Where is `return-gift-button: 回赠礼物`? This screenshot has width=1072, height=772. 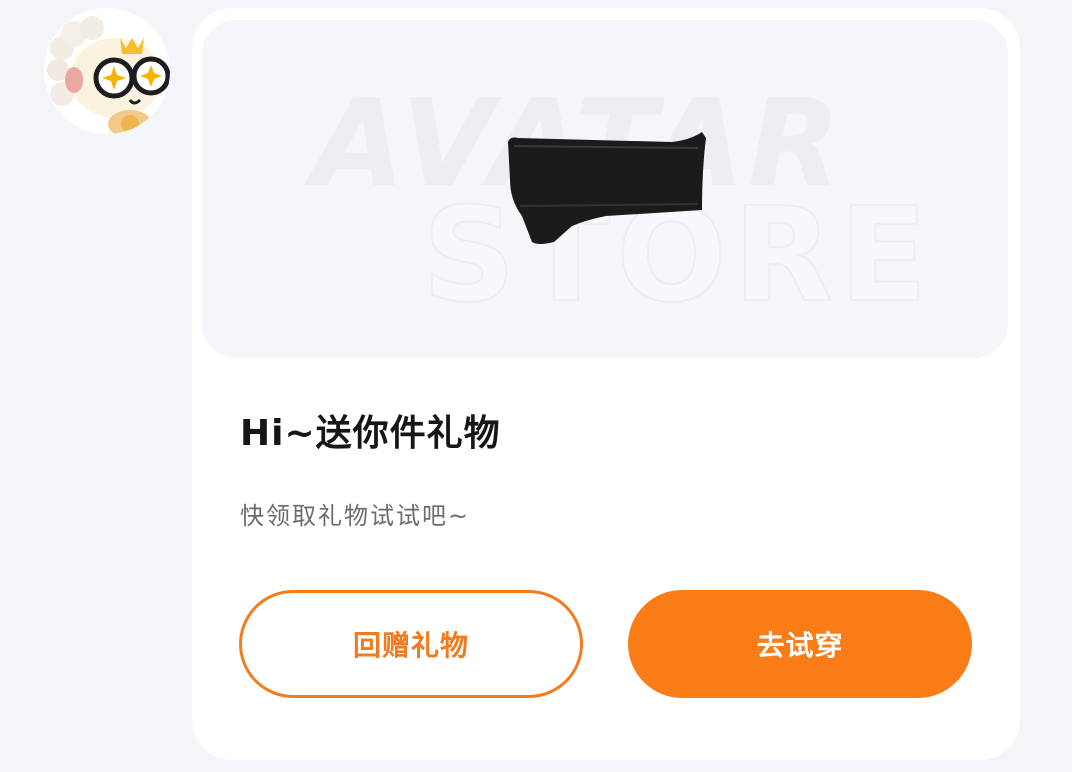
return-gift-button: 回赠礼物 is located at coordinates (411, 644).